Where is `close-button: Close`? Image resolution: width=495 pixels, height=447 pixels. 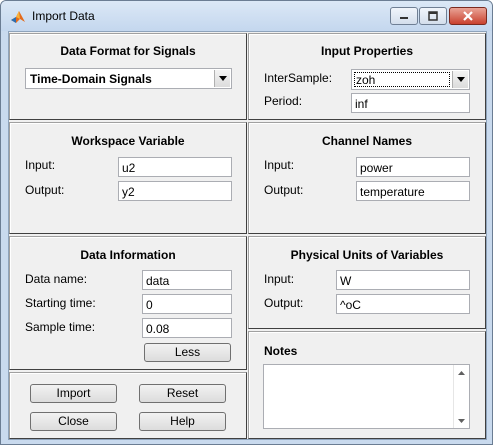
close-button: Close is located at coordinates (73, 421).